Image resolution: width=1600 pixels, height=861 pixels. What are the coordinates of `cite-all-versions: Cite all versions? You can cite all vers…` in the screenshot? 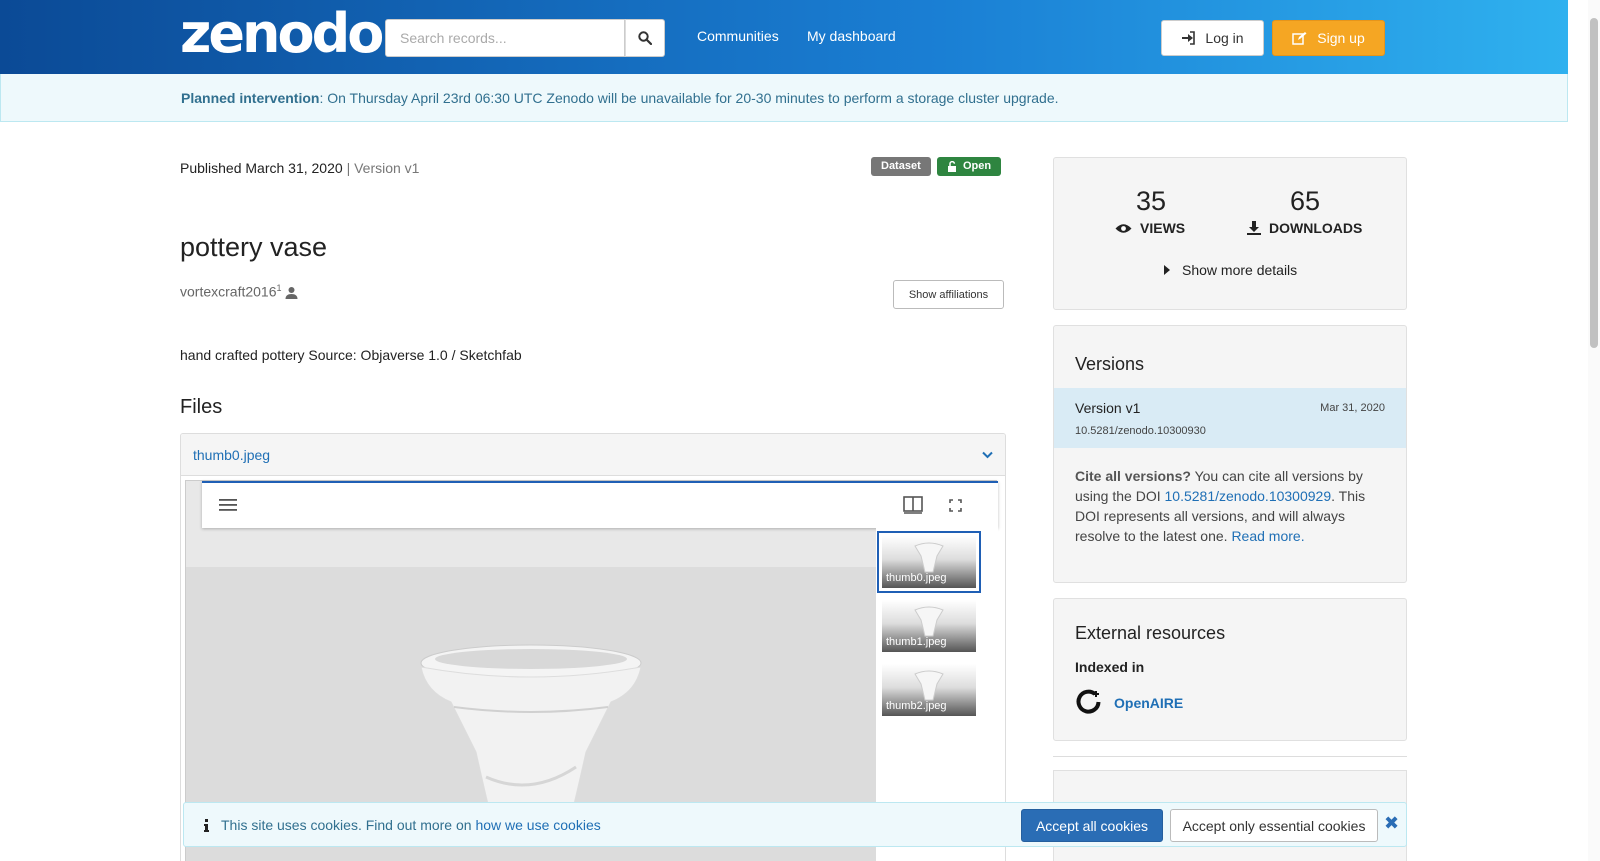 It's located at (1233, 506).